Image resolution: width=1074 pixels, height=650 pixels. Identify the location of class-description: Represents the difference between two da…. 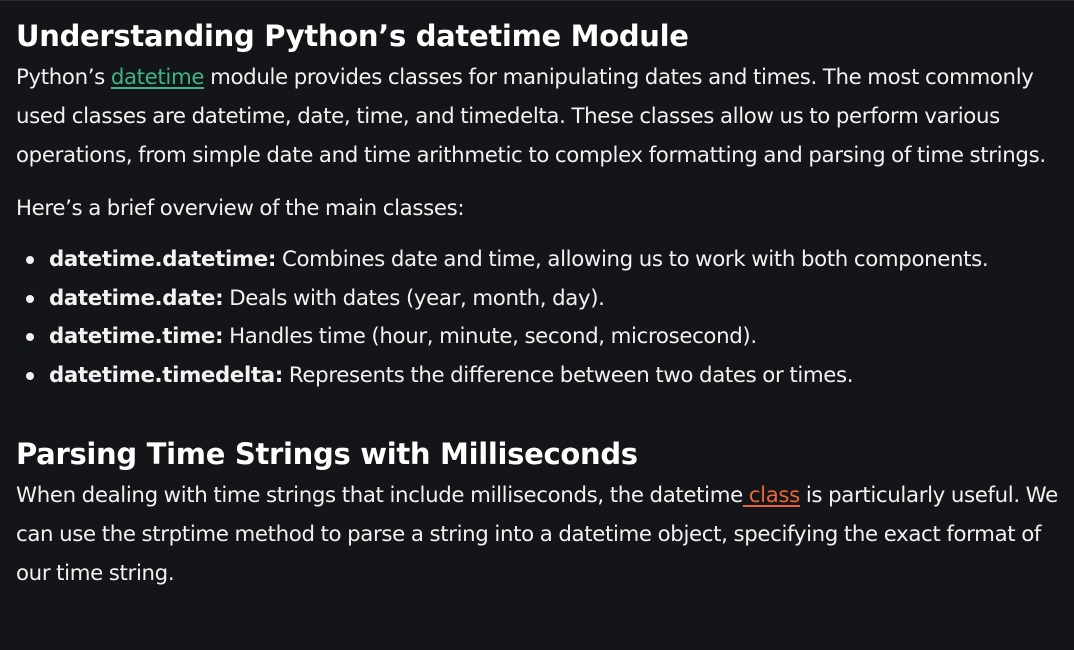
(568, 375).